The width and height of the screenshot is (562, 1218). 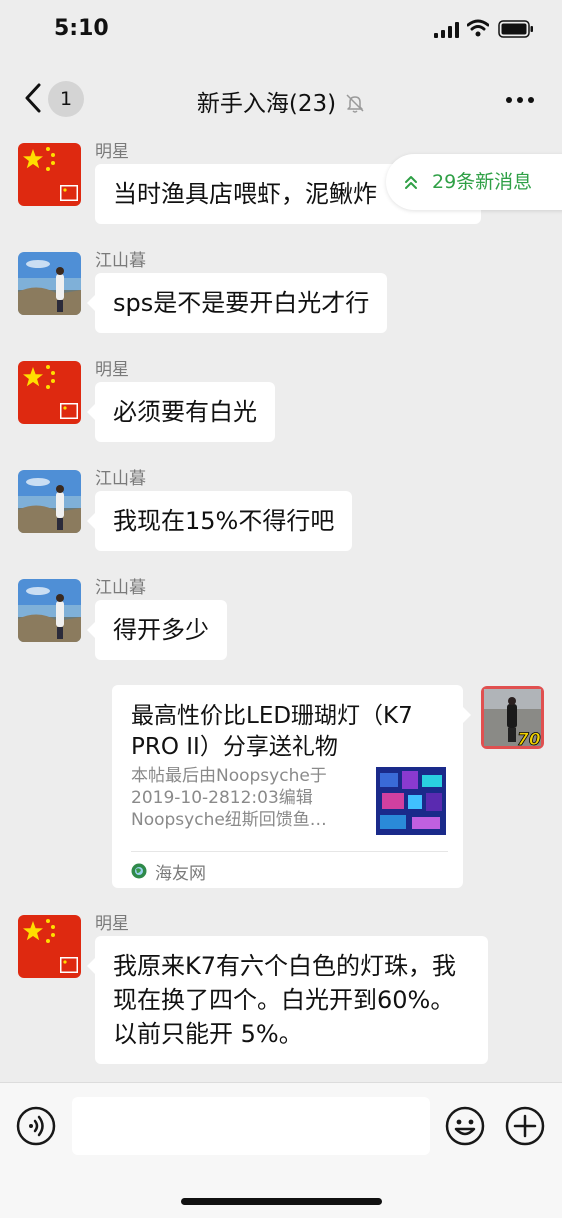 I want to click on status-bar: 5:10, so click(x=281, y=31).